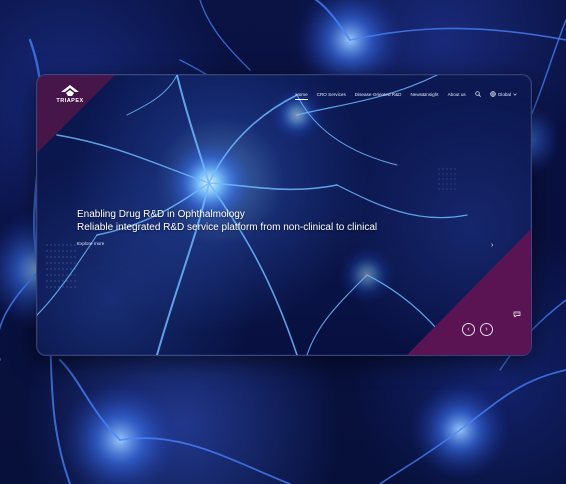  What do you see at coordinates (424, 94) in the screenshot?
I see `nav-item-news-insight: News&Insight` at bounding box center [424, 94].